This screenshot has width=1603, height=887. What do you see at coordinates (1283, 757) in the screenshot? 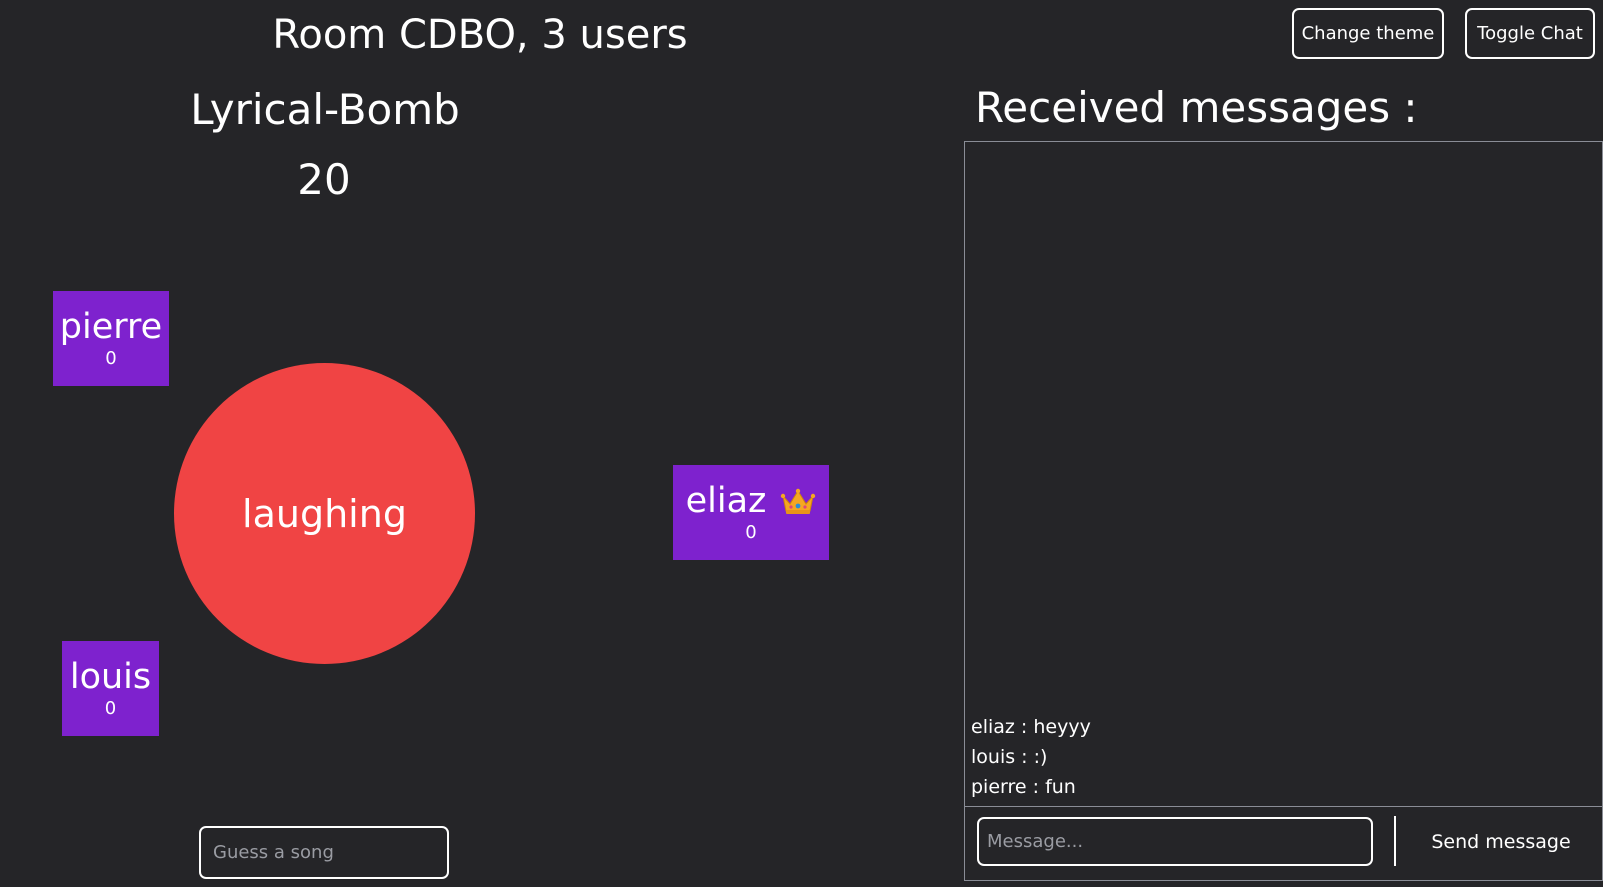
I see `message-list: eliaz : heyyy louis : :) pierre : fun` at bounding box center [1283, 757].